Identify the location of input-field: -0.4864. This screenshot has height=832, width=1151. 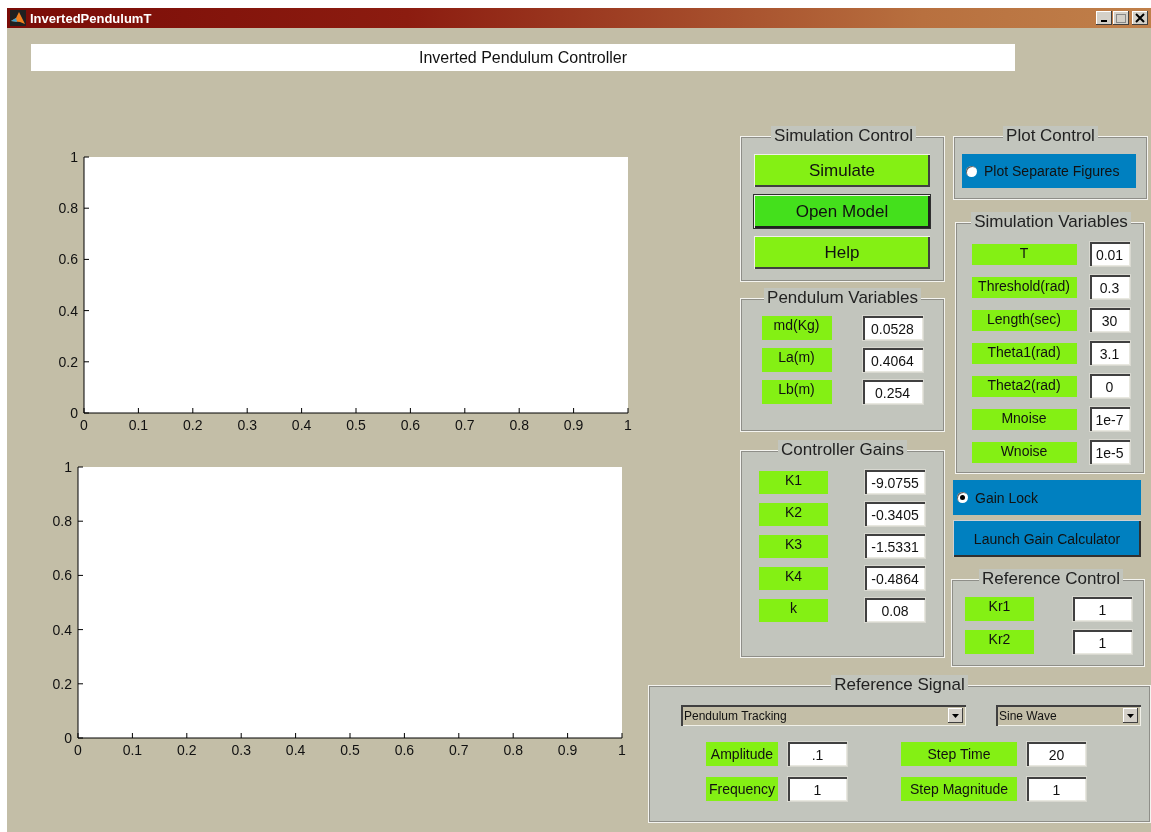
(895, 578).